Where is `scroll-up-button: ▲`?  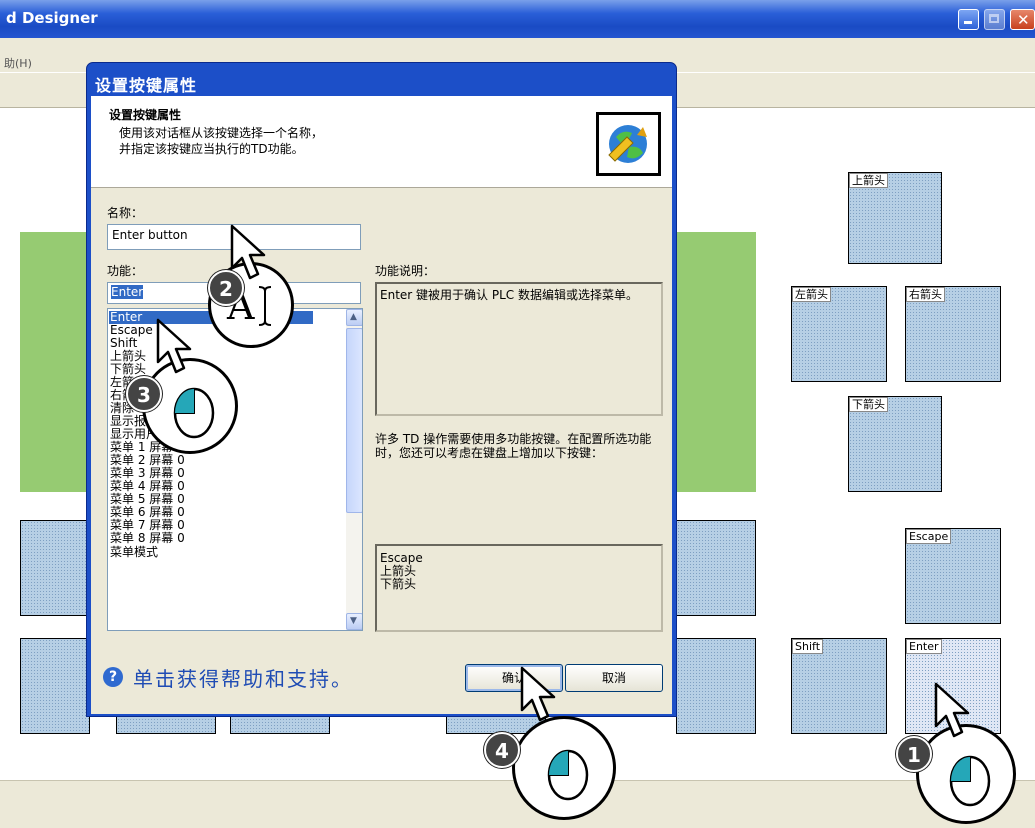 scroll-up-button: ▲ is located at coordinates (354, 317).